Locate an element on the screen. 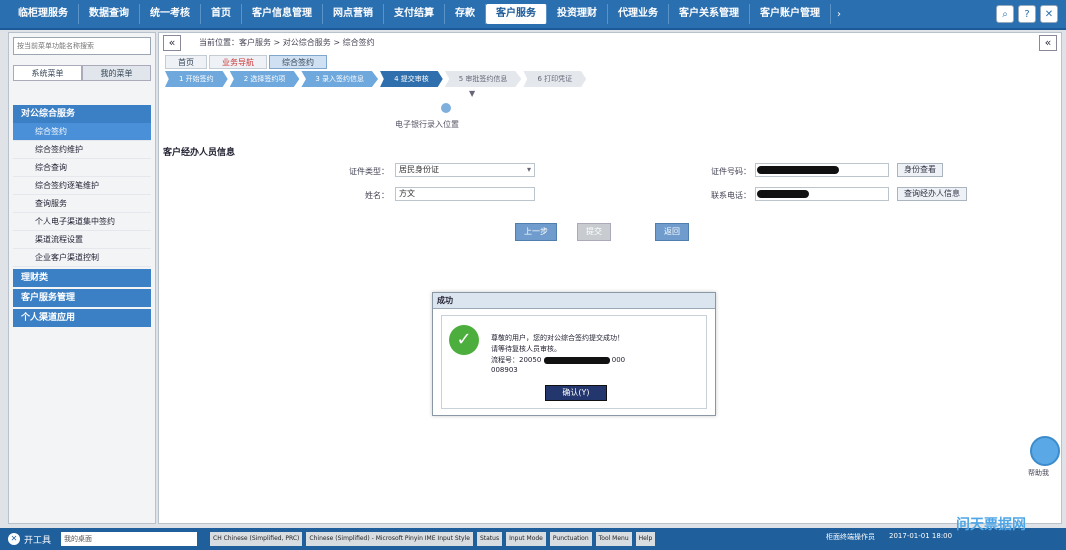 The height and width of the screenshot is (550, 1066). help-bubble-icon is located at coordinates (1045, 451).